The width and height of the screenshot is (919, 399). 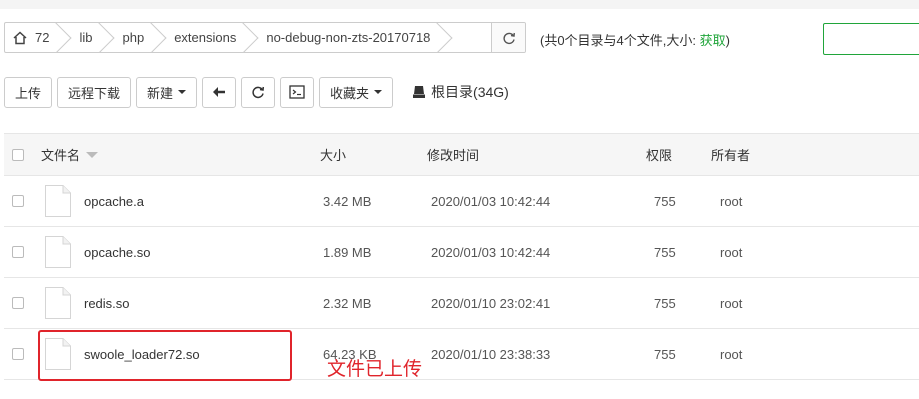 I want to click on home-icon, so click(x=20, y=37).